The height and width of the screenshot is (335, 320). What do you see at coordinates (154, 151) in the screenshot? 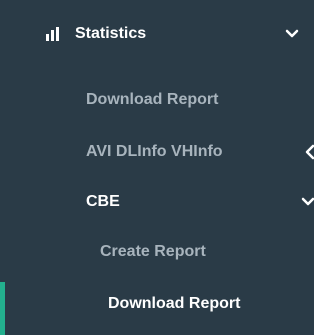
I see `sidebar-item-avi-dlinfo-vhinfo-label: AVI DLInfo VHInfo` at bounding box center [154, 151].